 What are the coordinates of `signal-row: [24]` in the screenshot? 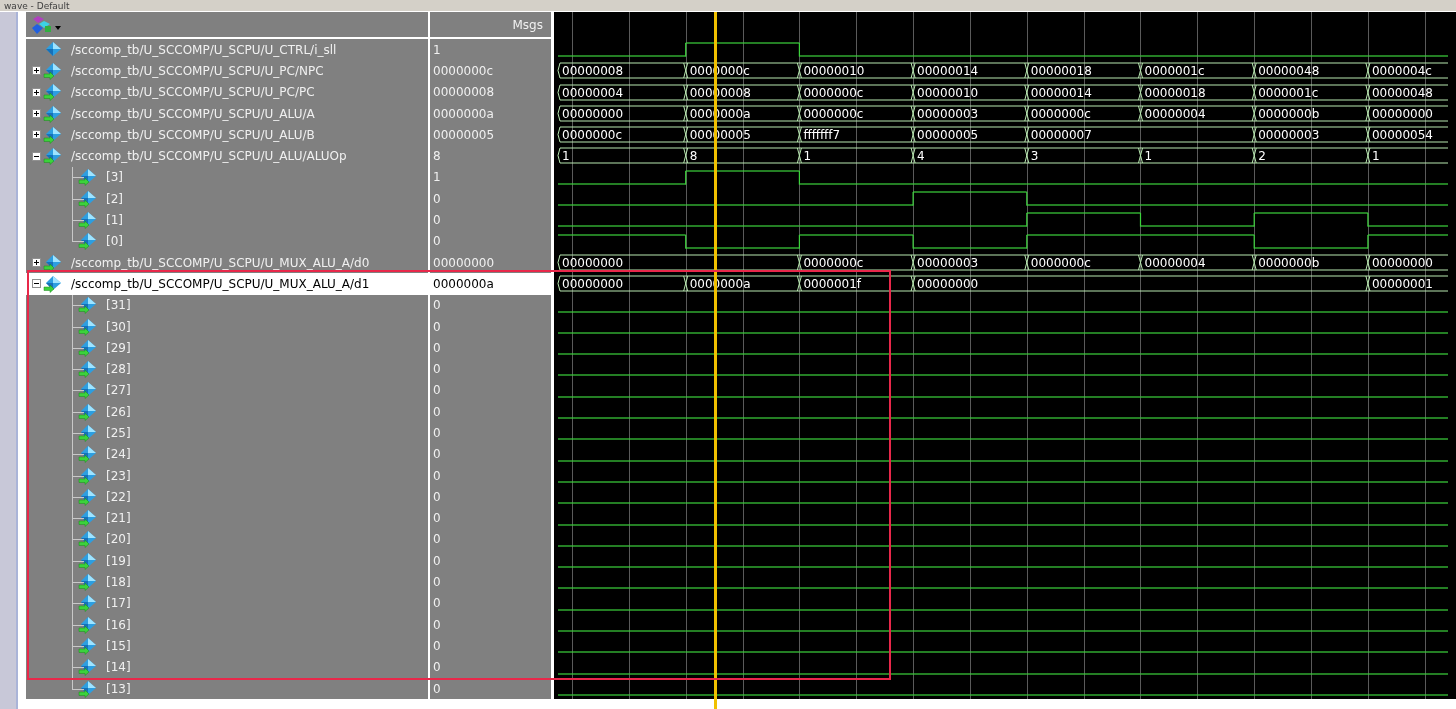 It's located at (228, 454).